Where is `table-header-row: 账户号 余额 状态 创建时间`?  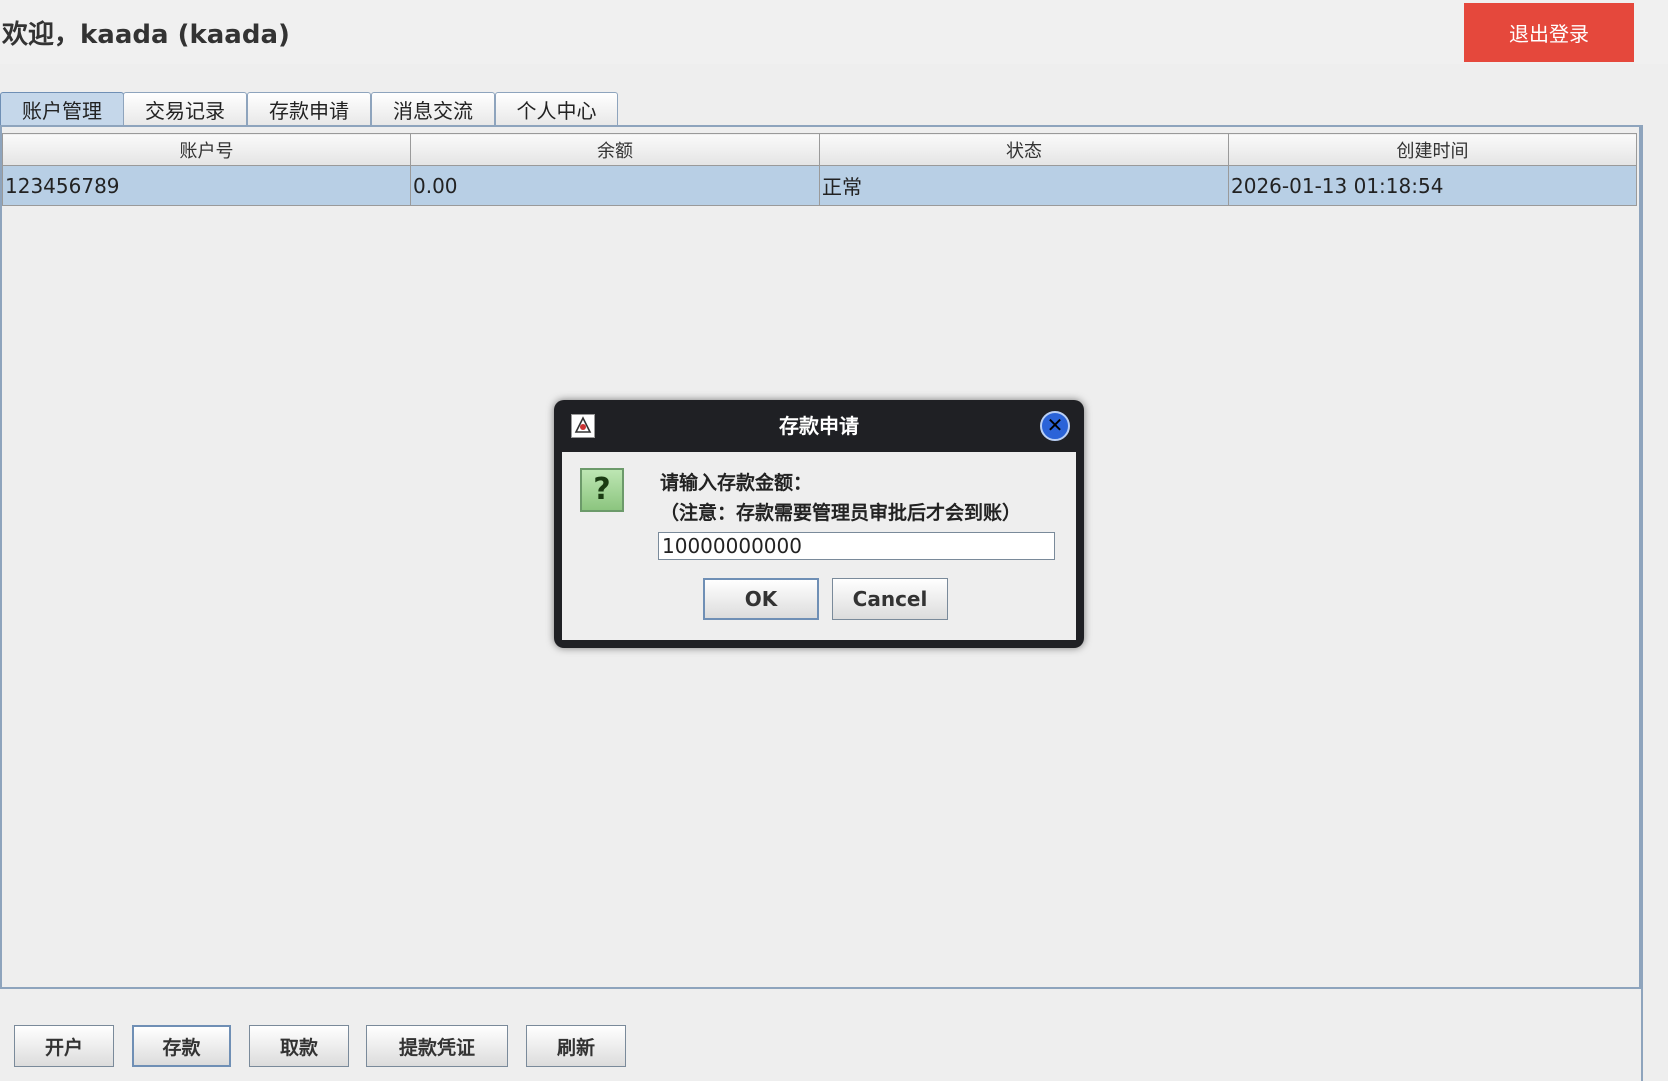
table-header-row: 账户号 余额 状态 创建时间 is located at coordinates (819, 149).